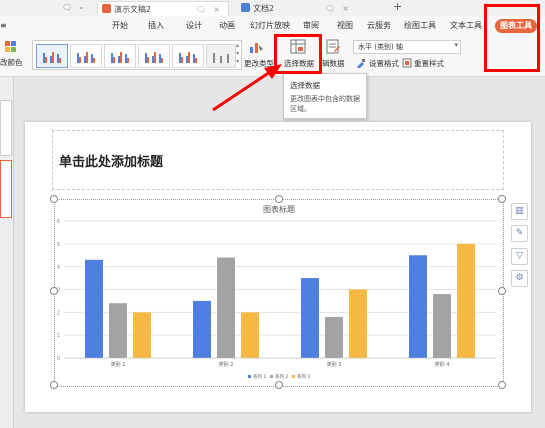  What do you see at coordinates (298, 54) in the screenshot?
I see `highlight-select-data` at bounding box center [298, 54].